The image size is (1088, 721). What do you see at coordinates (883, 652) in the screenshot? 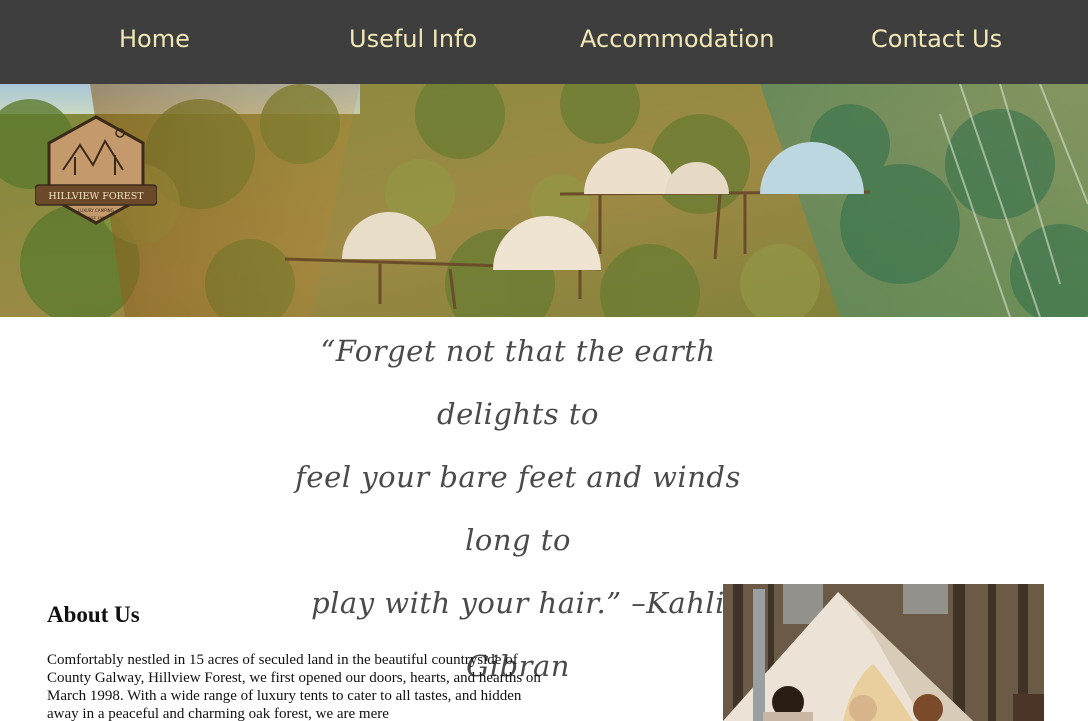
I see `glamping-tent-photo` at bounding box center [883, 652].